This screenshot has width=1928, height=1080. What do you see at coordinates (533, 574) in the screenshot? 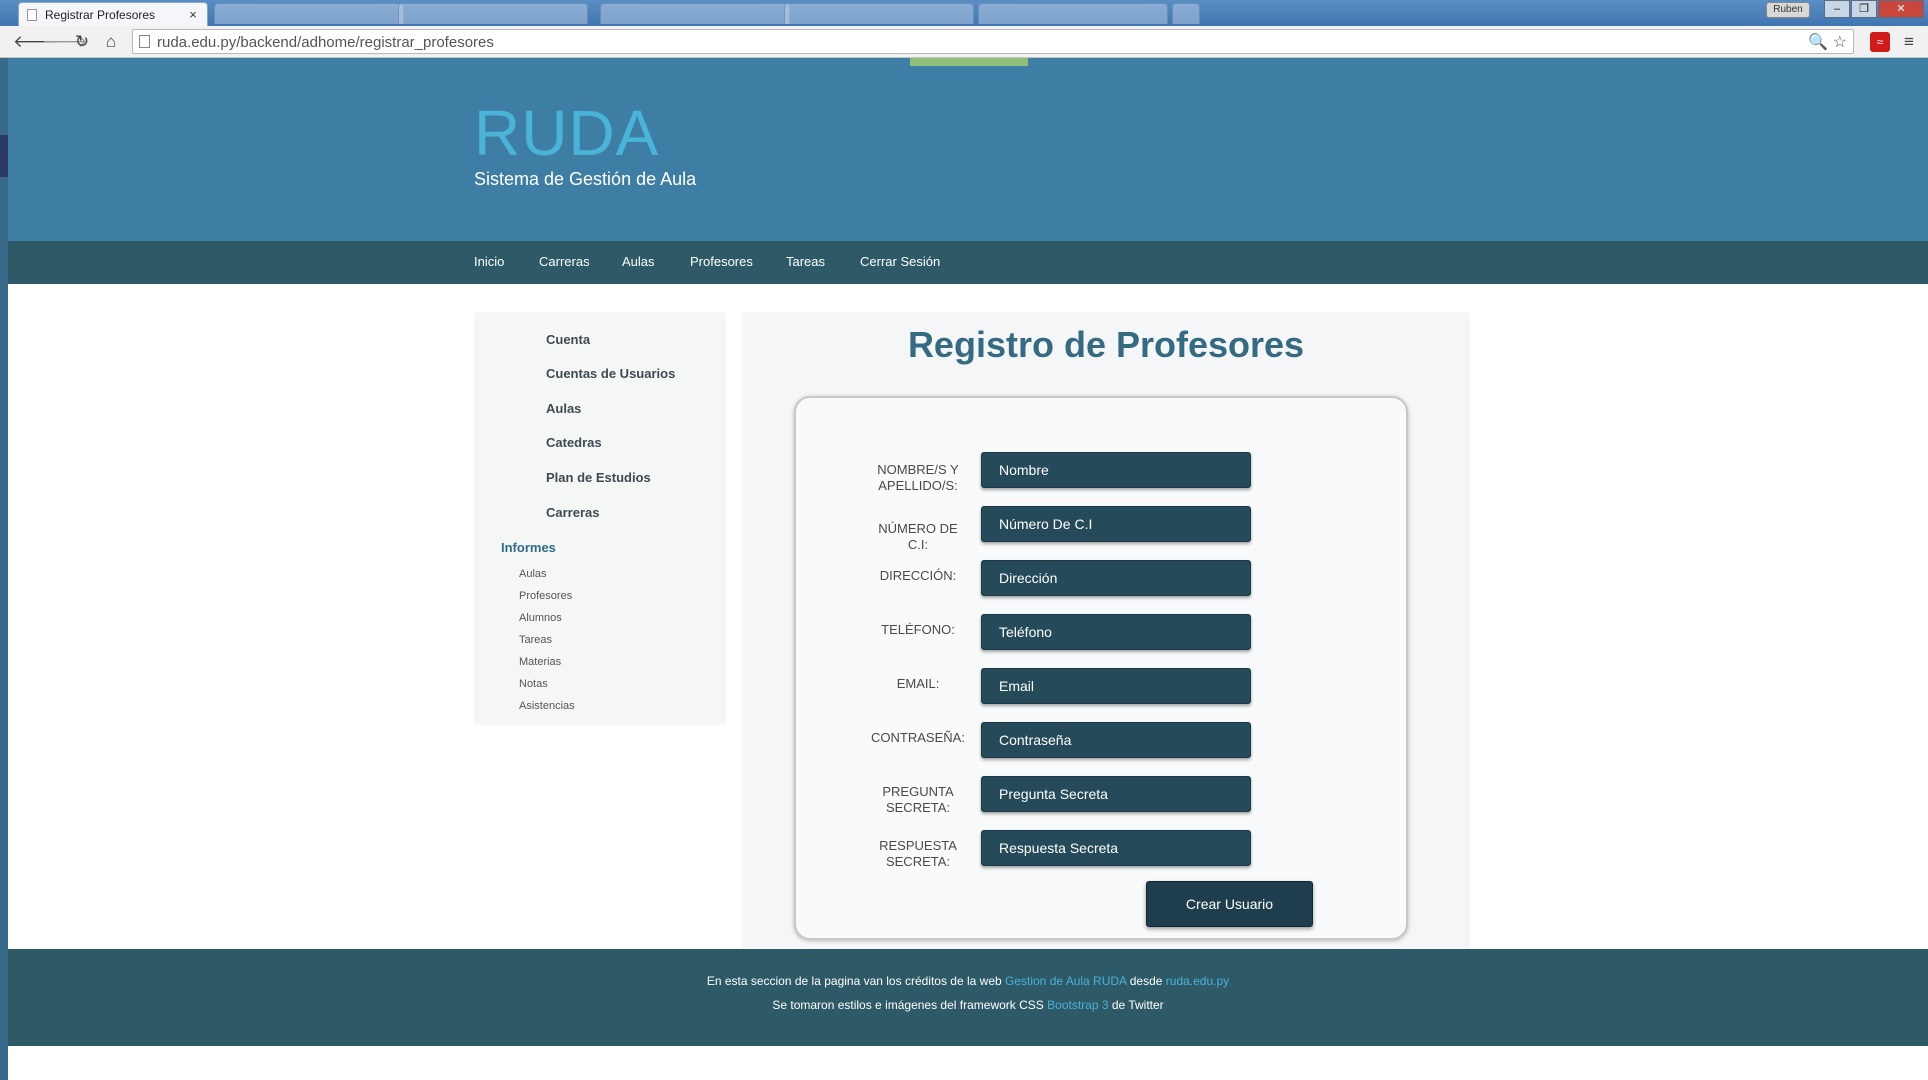
I see `sidebar-sub-aulas: Aulas` at bounding box center [533, 574].